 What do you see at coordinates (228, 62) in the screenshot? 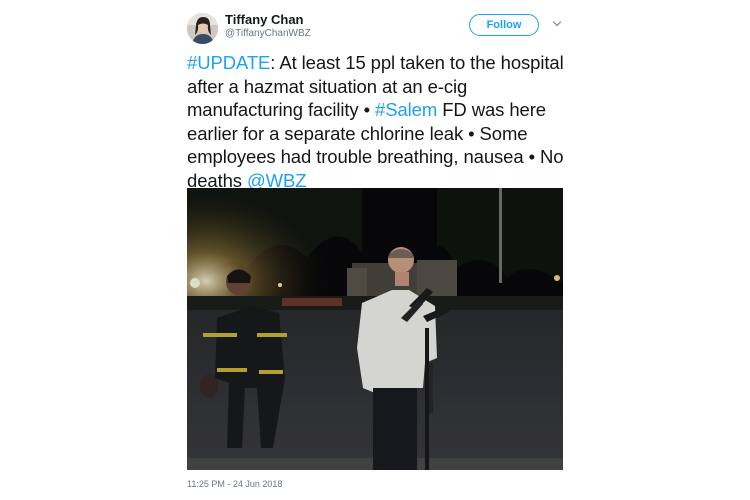
I see `hashtag-update: #UPDATE` at bounding box center [228, 62].